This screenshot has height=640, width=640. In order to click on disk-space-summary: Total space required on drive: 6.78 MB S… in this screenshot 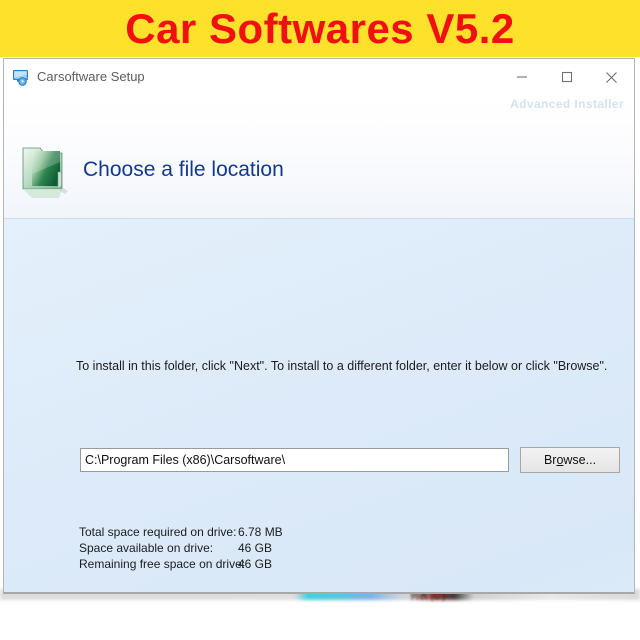, I will do `click(181, 548)`.